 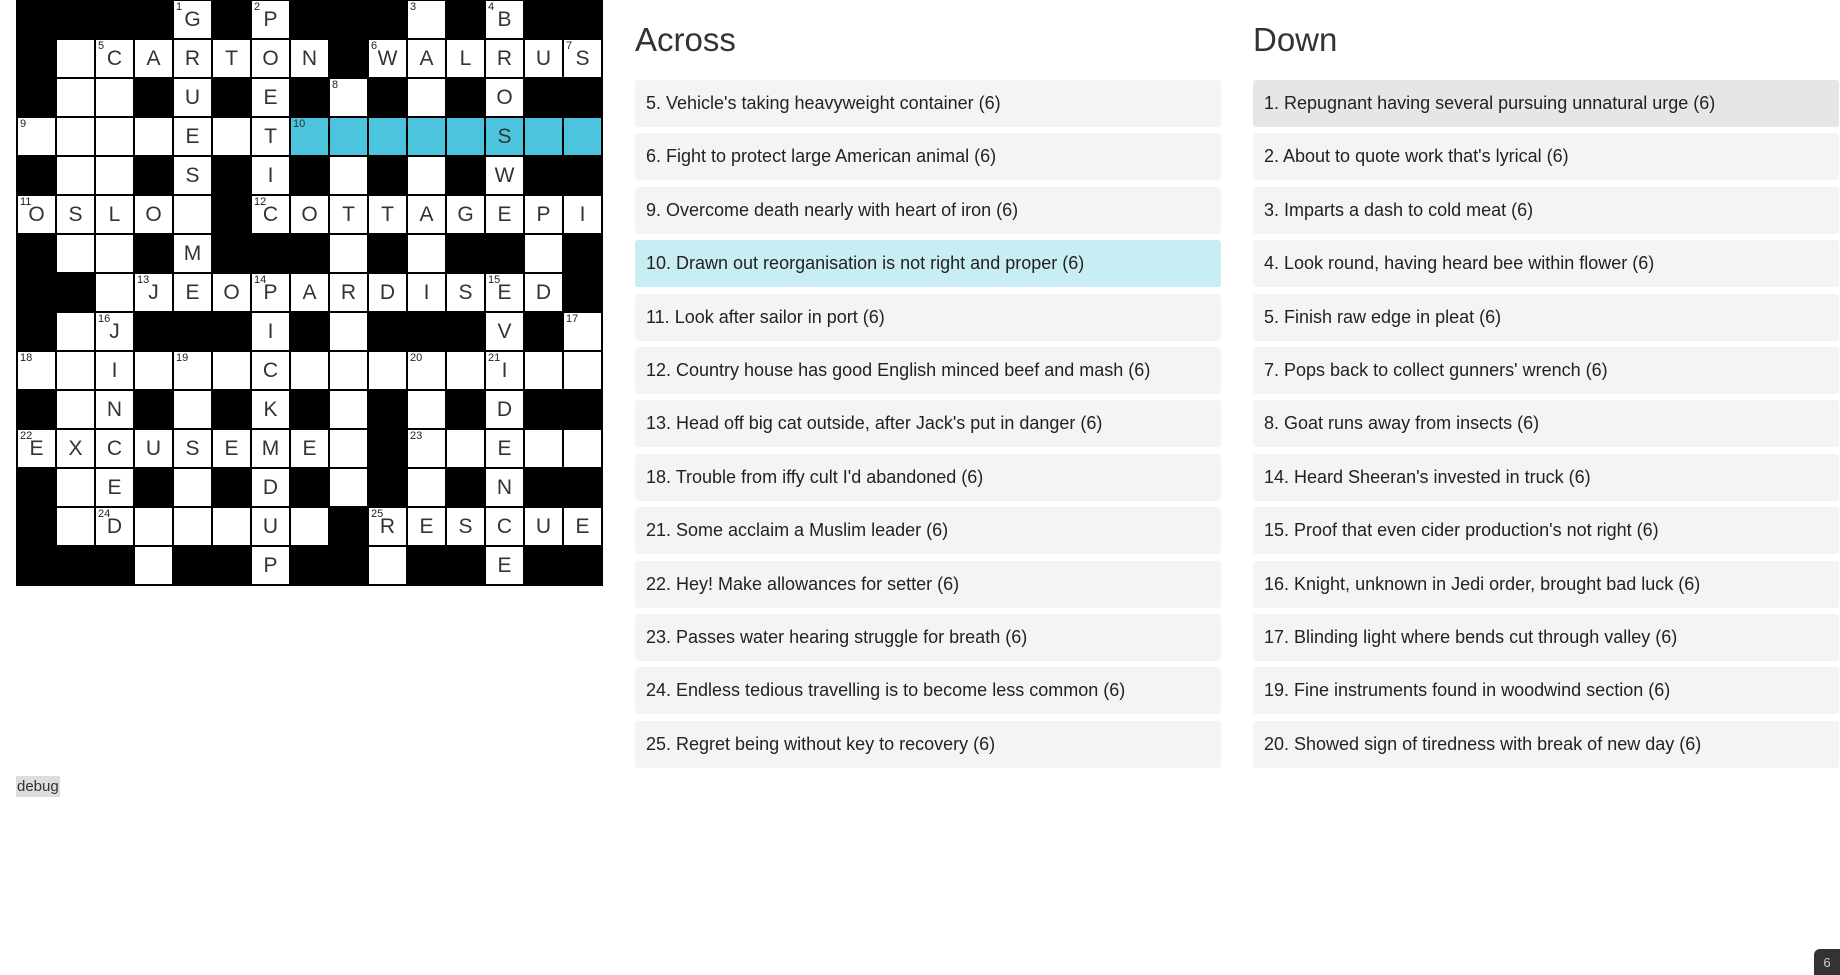 What do you see at coordinates (348, 97) in the screenshot?
I see `grid-cell: 8` at bounding box center [348, 97].